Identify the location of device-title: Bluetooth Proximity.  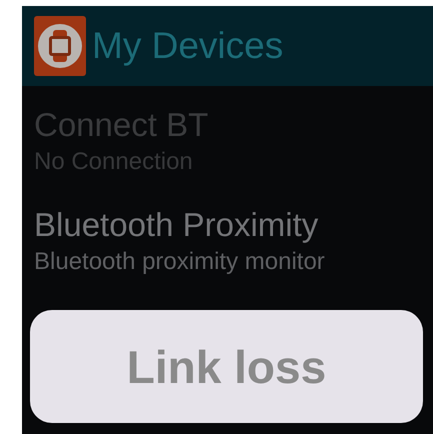
(233, 225).